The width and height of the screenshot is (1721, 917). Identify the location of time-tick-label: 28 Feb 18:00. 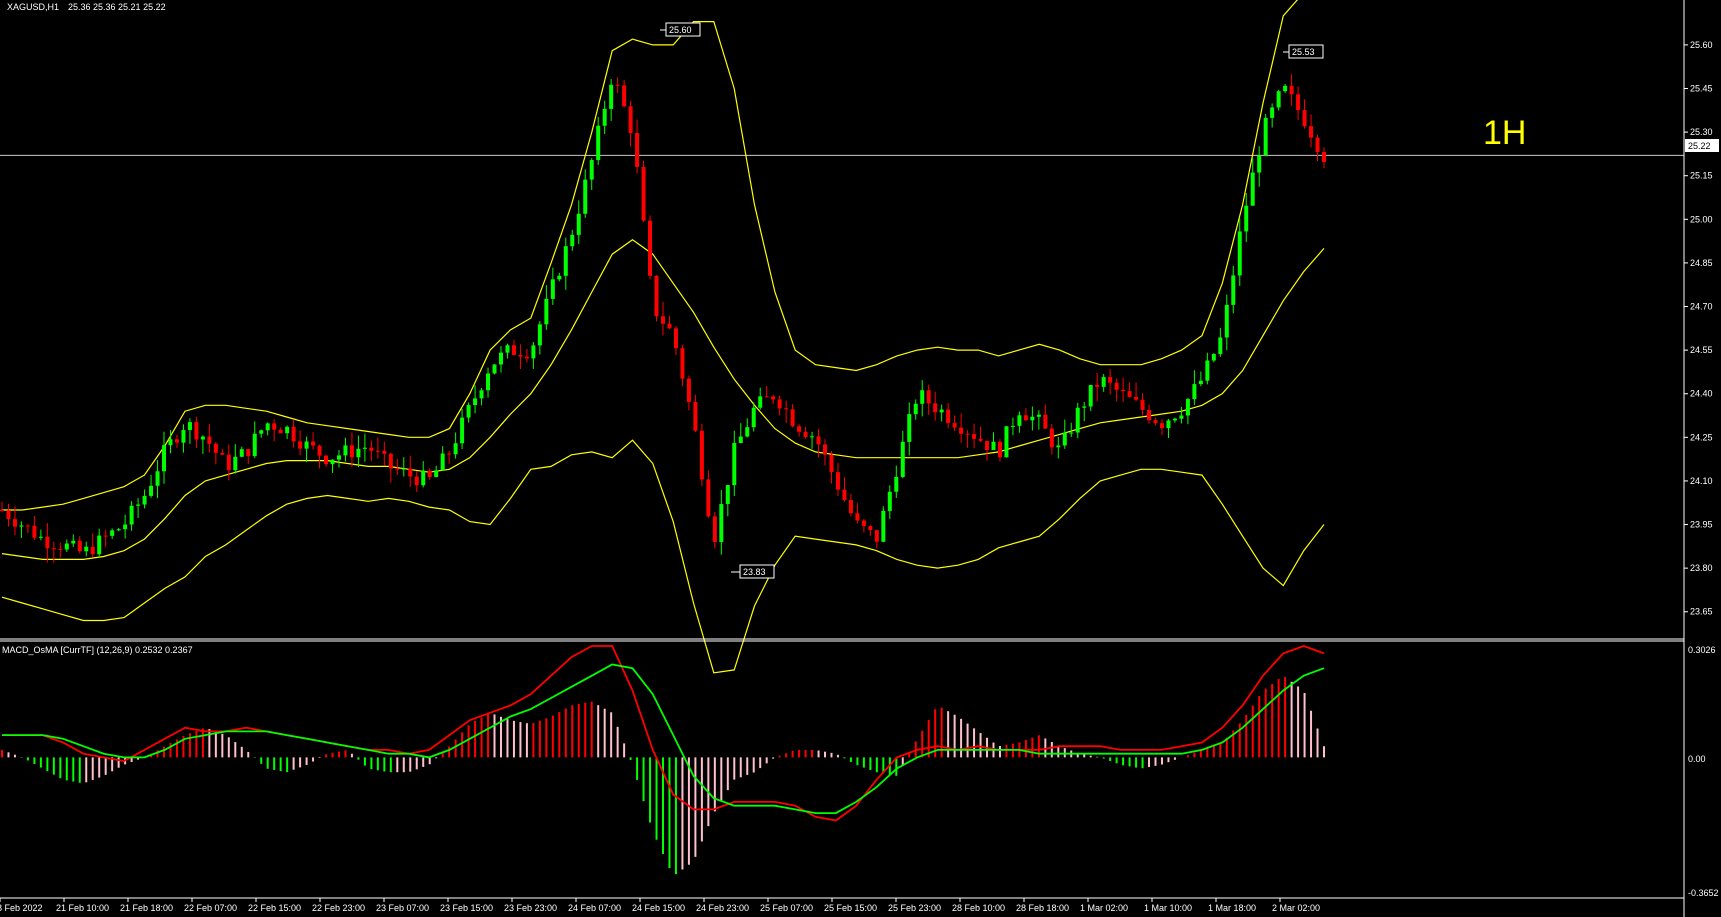
(1042, 908).